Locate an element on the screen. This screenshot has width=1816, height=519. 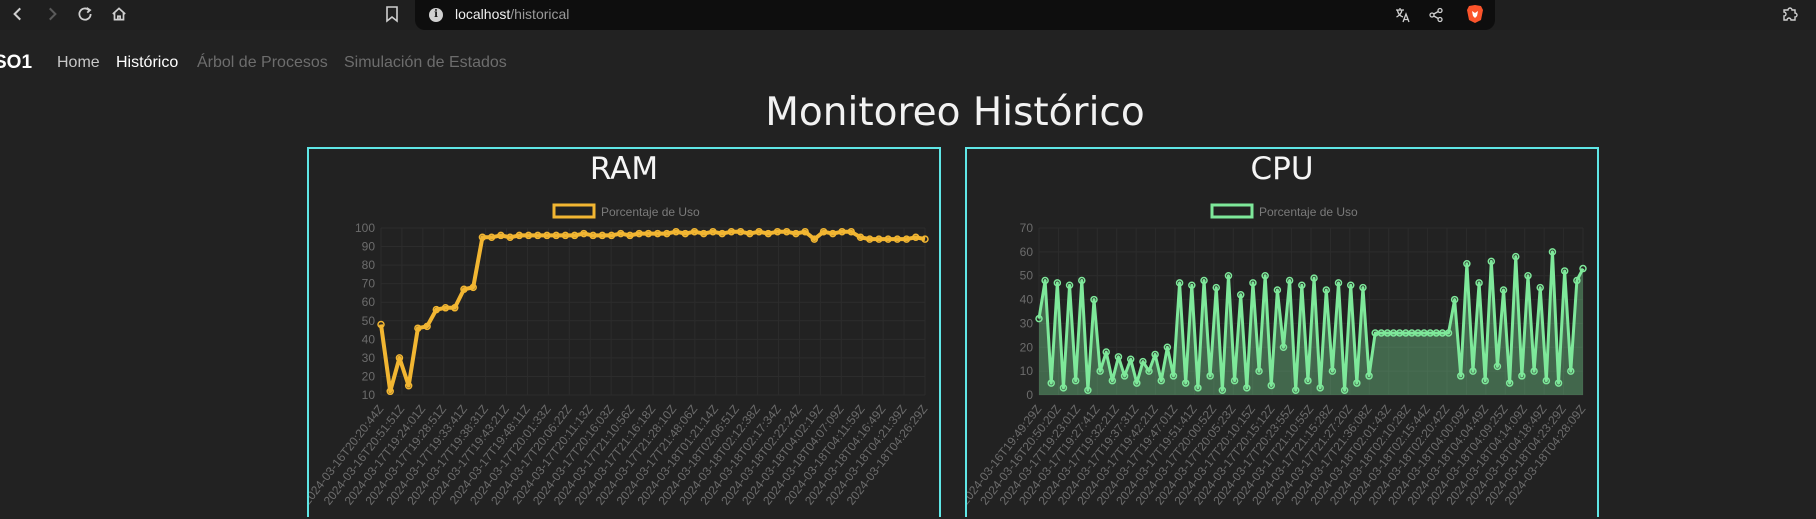
bookmark-icon is located at coordinates (392, 16).